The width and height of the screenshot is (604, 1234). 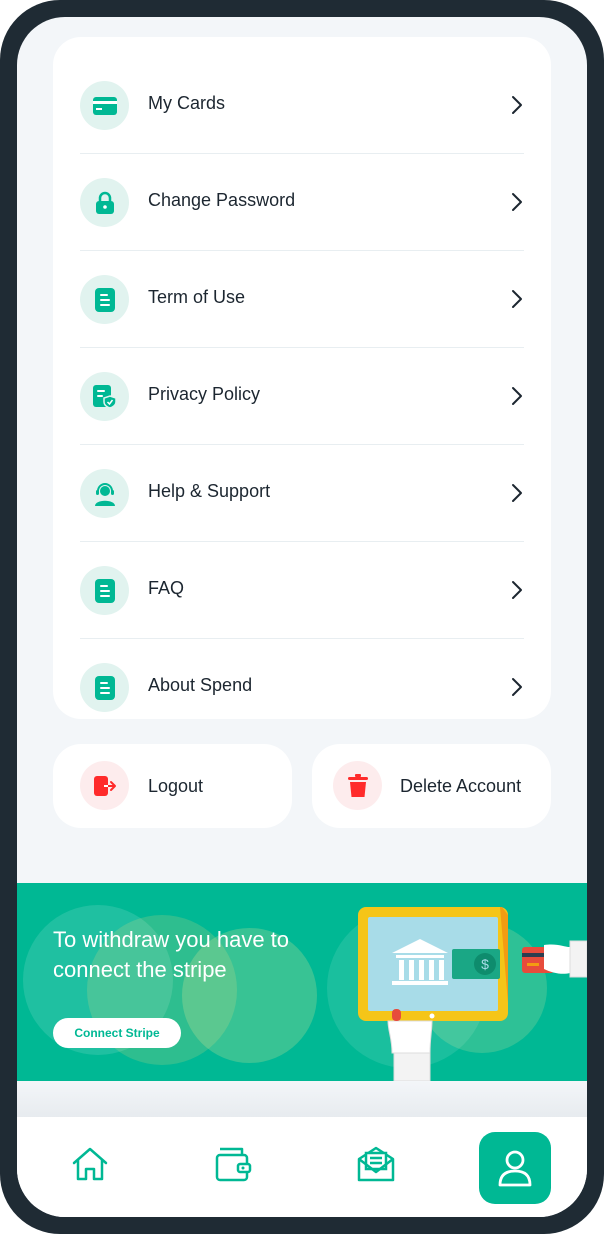 I want to click on connect-stripe-button: Connect Stripe, so click(x=117, y=1033).